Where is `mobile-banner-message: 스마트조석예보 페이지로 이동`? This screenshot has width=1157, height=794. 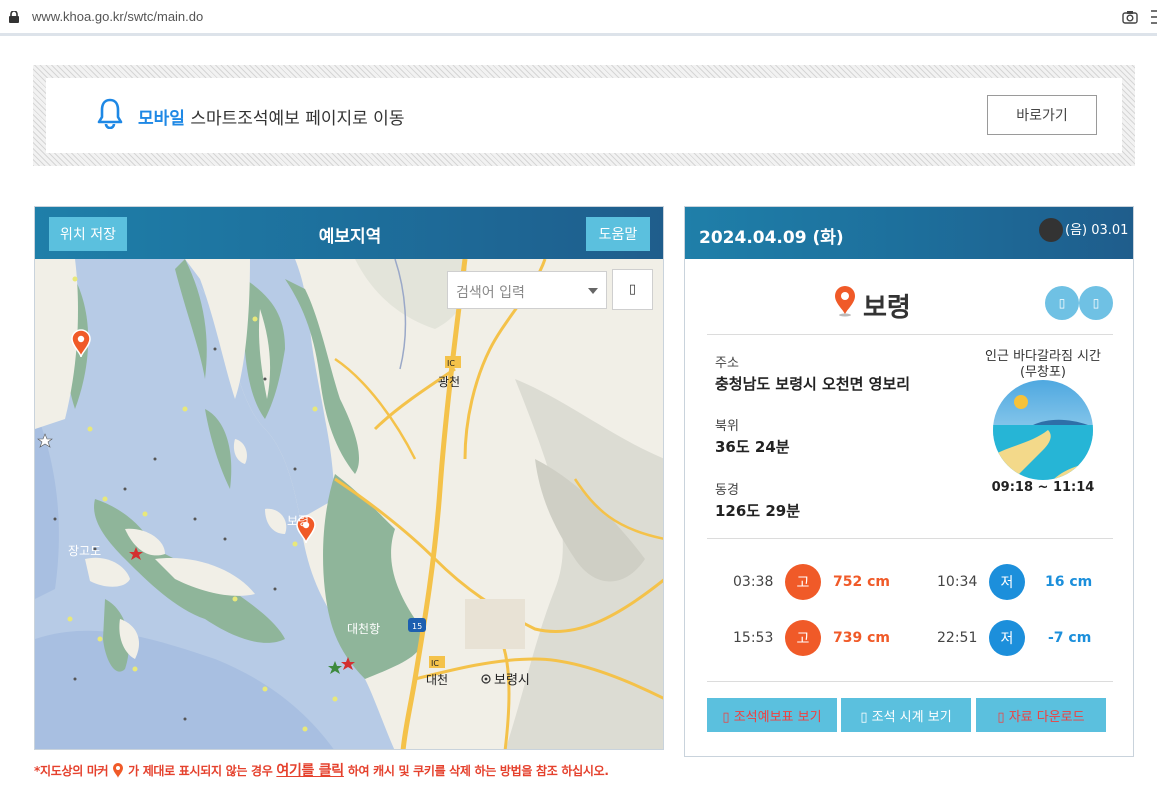
mobile-banner-message: 스마트조석예보 페이지로 이동 is located at coordinates (294, 119).